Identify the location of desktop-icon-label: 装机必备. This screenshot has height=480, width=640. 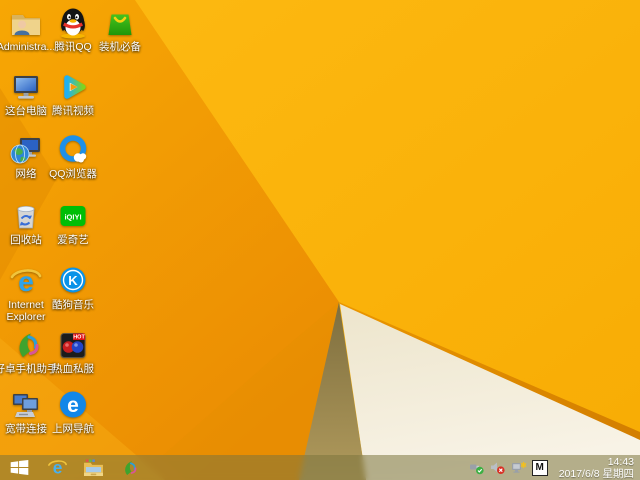
(120, 47).